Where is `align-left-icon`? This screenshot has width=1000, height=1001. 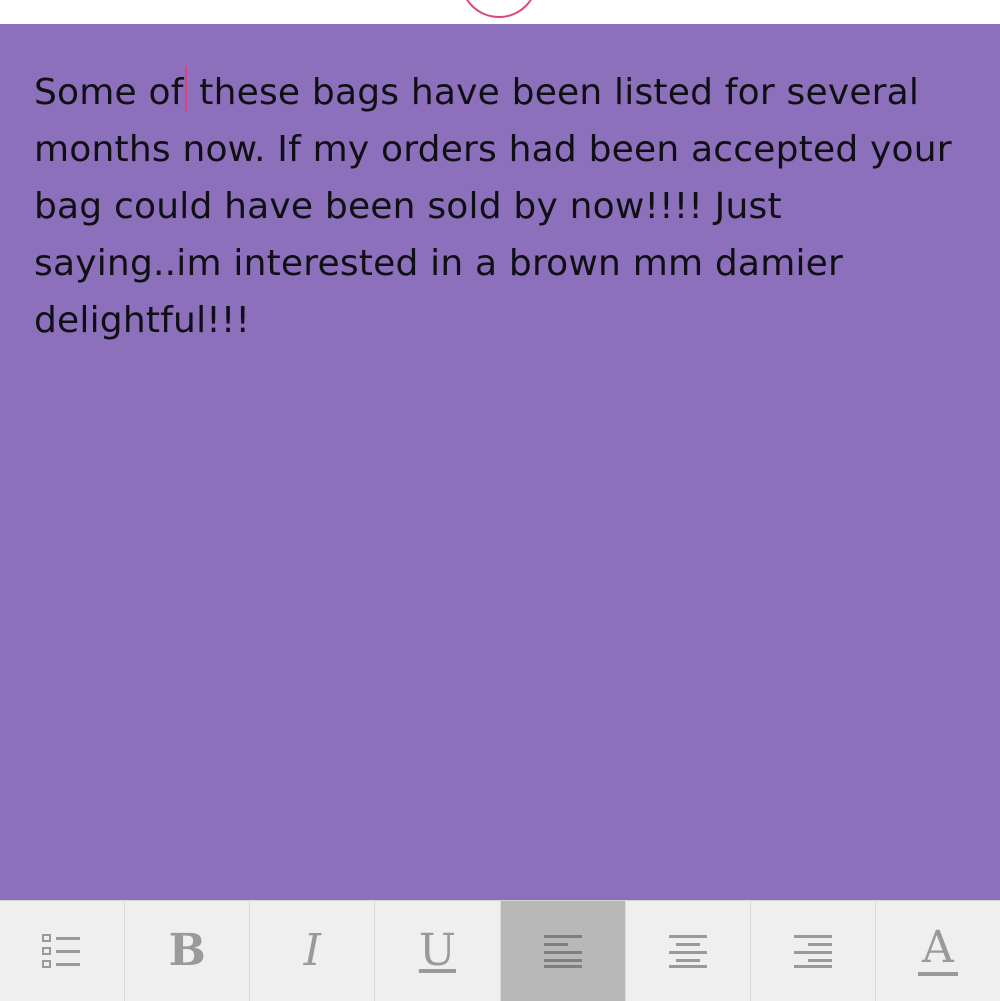
align-left-icon is located at coordinates (563, 951).